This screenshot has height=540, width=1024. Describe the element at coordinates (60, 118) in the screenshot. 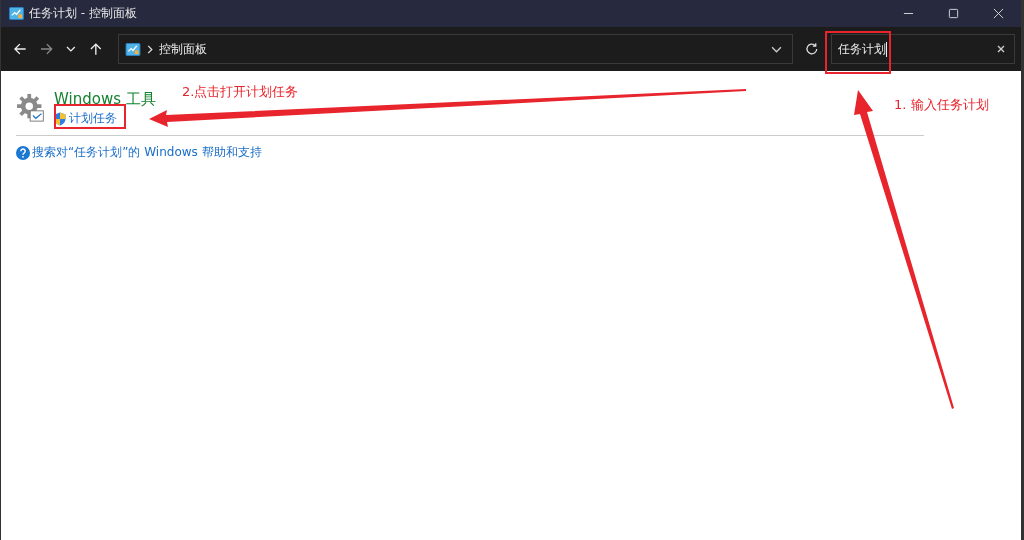

I see `shield-icon` at that location.